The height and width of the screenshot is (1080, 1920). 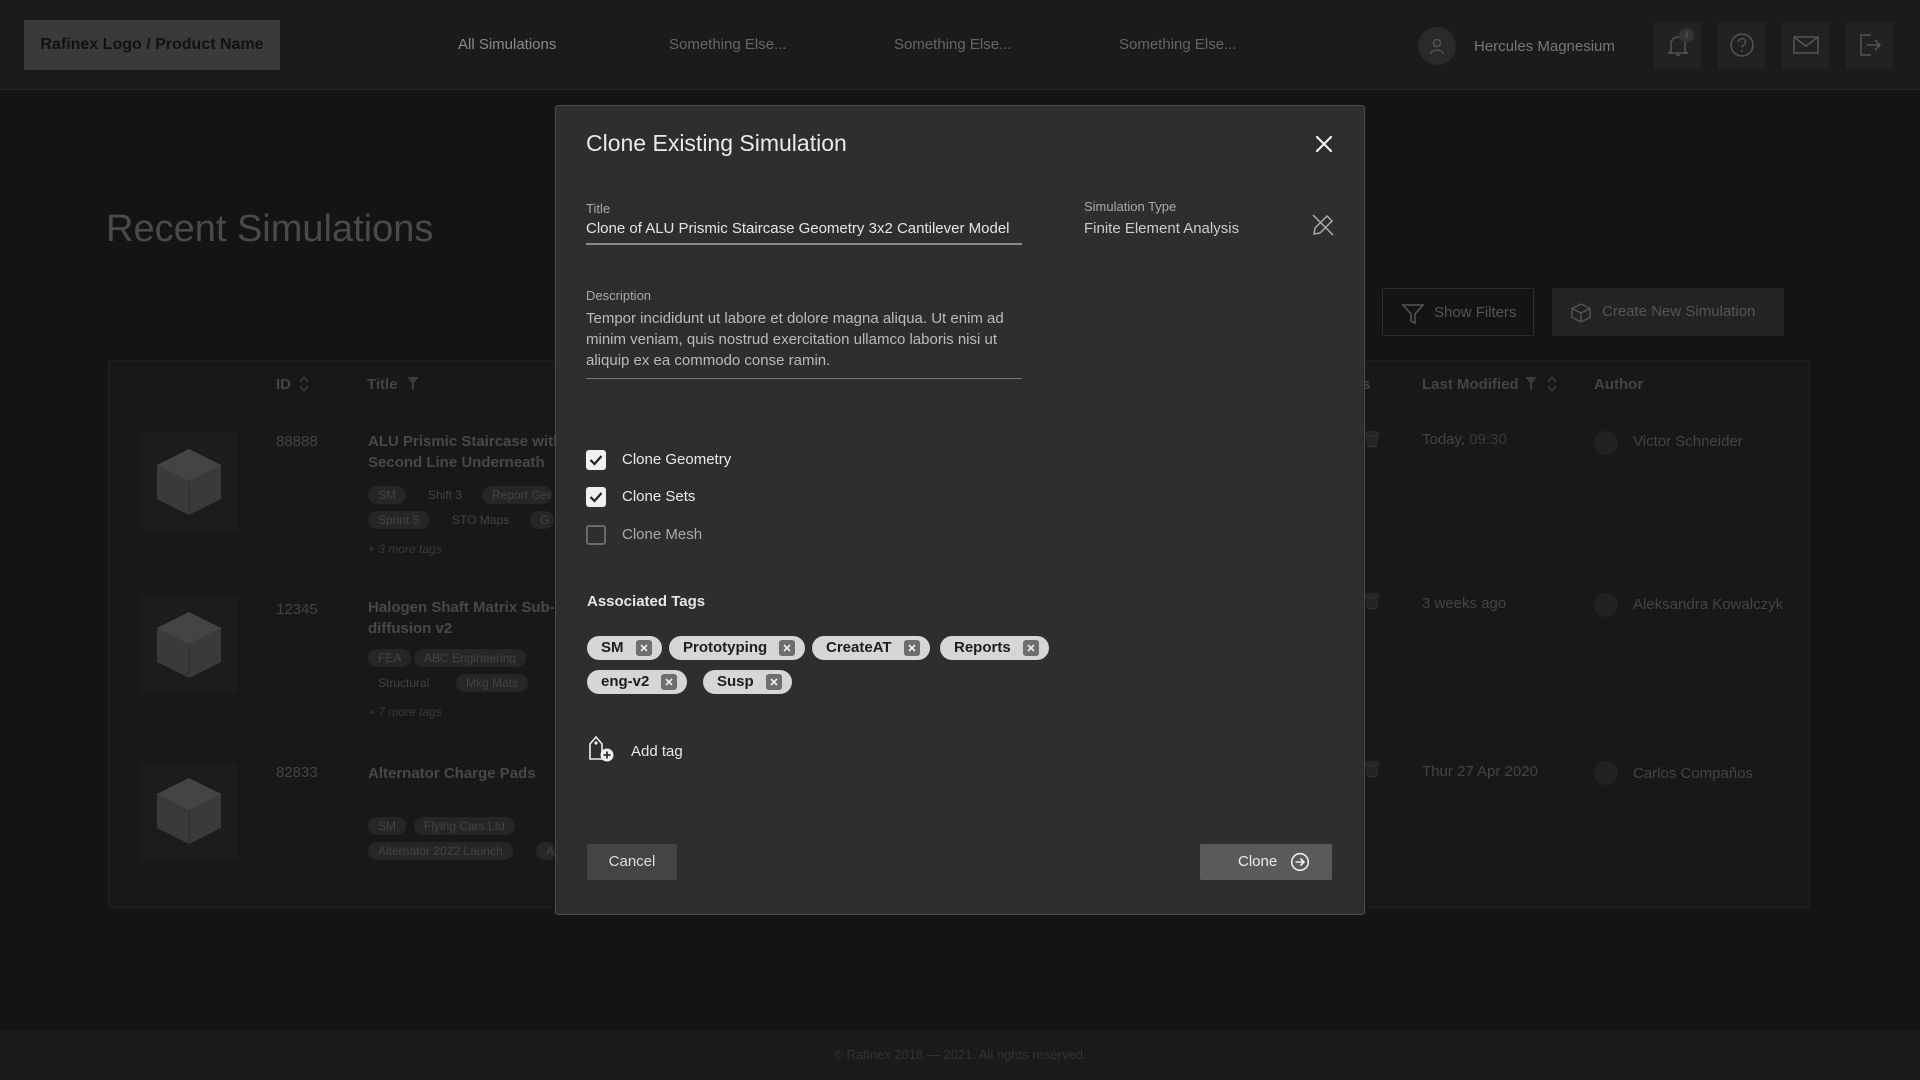 What do you see at coordinates (1618, 384) in the screenshot?
I see `column-header-author: Author` at bounding box center [1618, 384].